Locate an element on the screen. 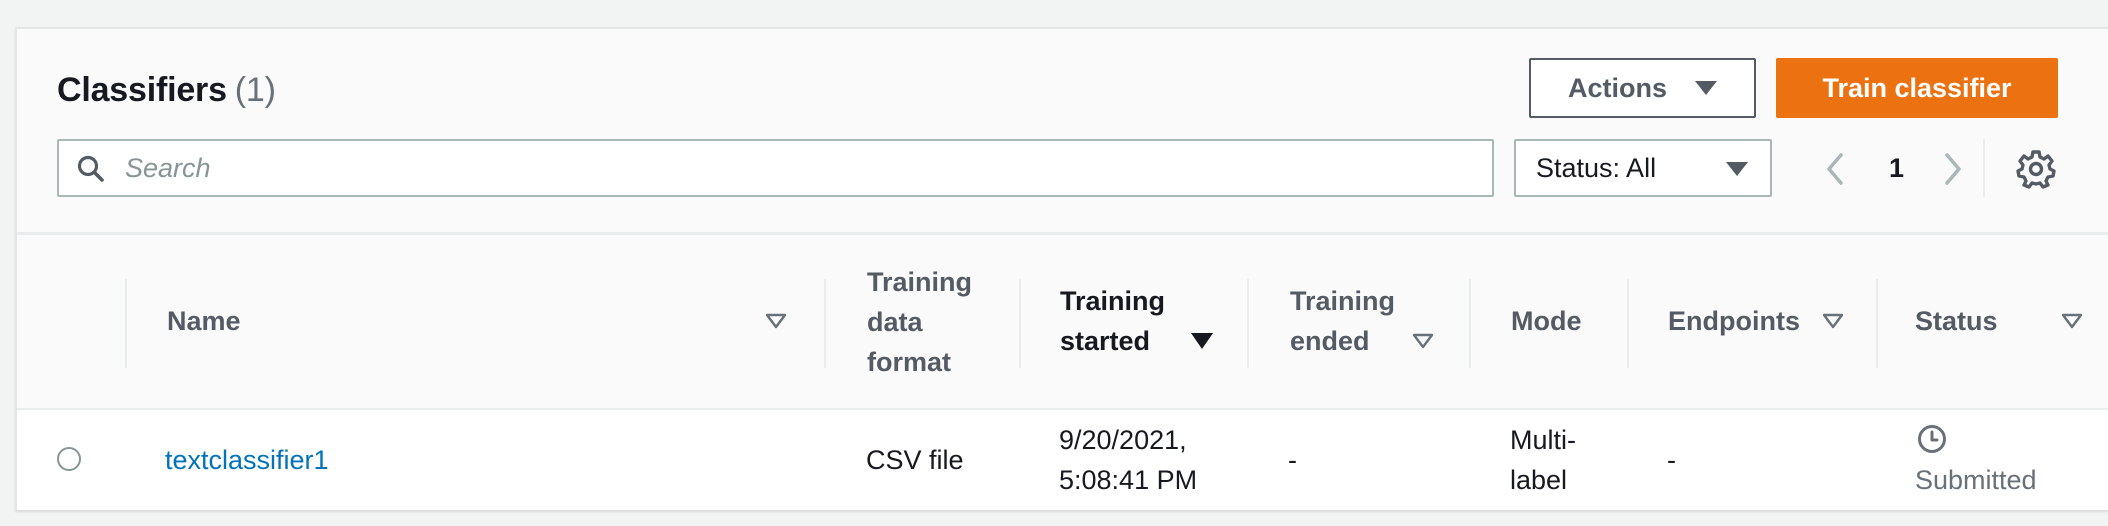 The height and width of the screenshot is (526, 2108). column-header-status: Status is located at coordinates (1956, 321).